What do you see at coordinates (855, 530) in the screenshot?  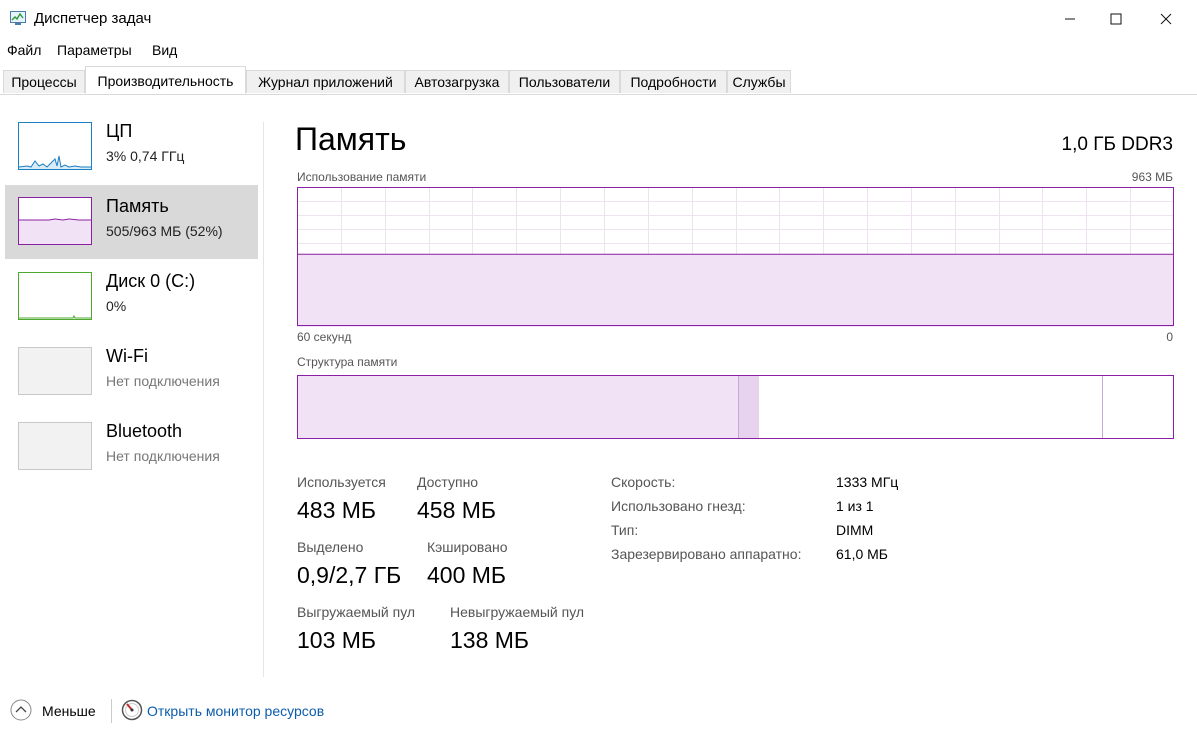 I see `form-factor-value: DIMM` at bounding box center [855, 530].